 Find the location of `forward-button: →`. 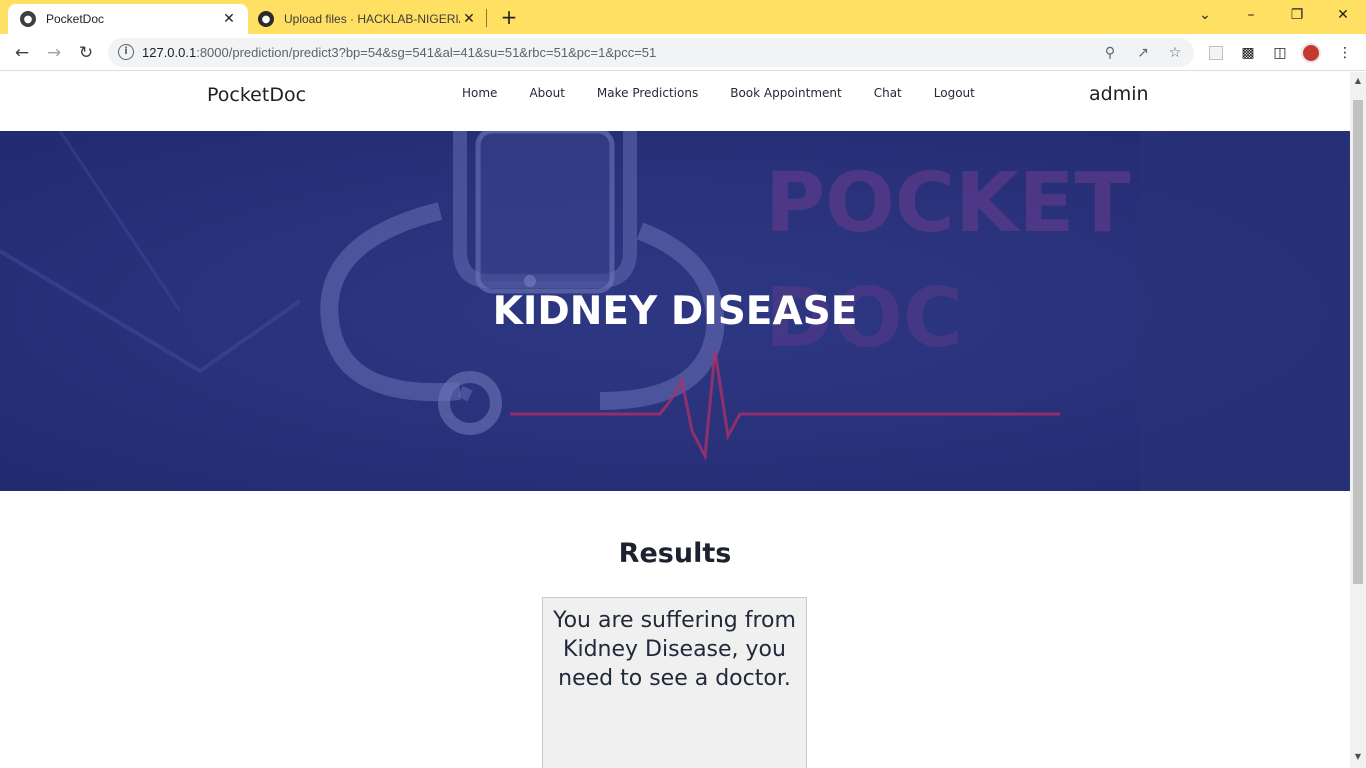

forward-button: → is located at coordinates (54, 53).